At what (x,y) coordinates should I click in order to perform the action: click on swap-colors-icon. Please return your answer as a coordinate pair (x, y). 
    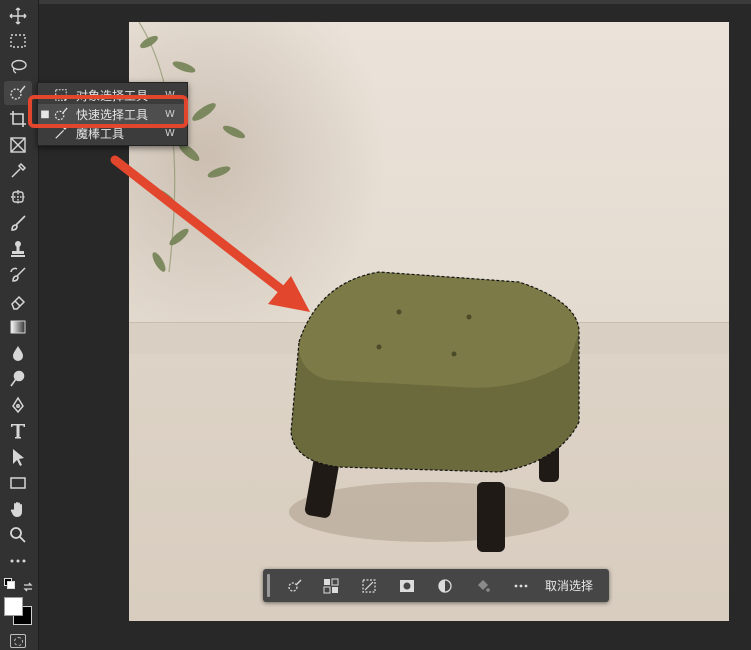
    Looking at the image, I should click on (28, 585).